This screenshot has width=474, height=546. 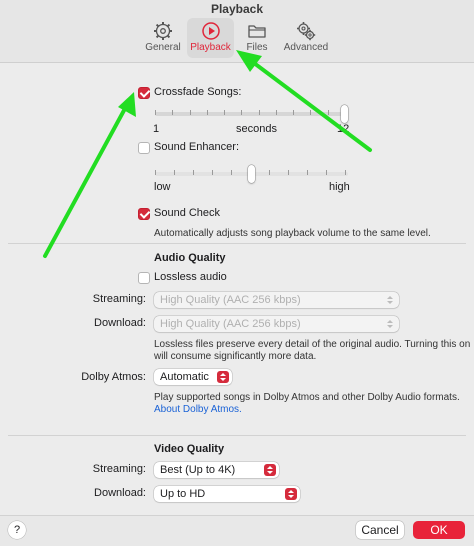 What do you see at coordinates (257, 31) in the screenshot?
I see `folder-icon` at bounding box center [257, 31].